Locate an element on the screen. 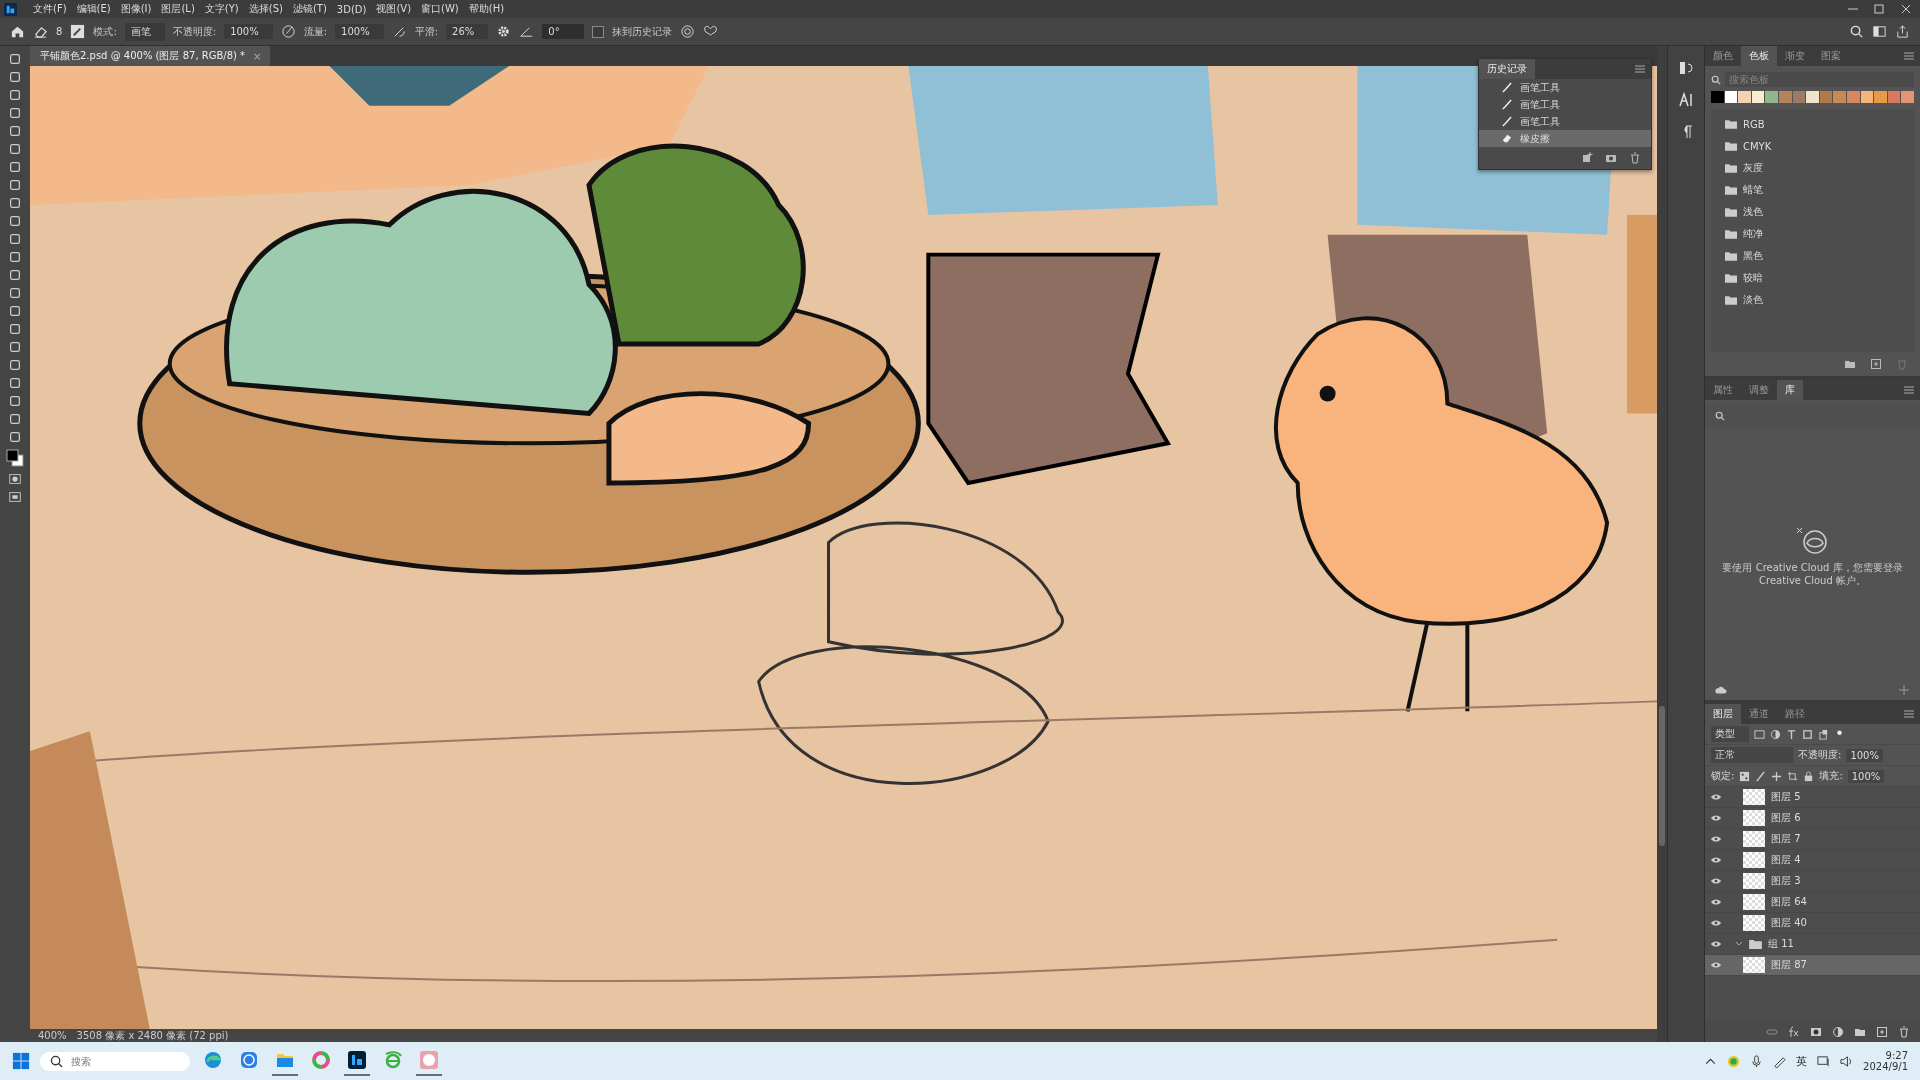 This screenshot has width=1920, height=1080. move-icon is located at coordinates (1777, 776).